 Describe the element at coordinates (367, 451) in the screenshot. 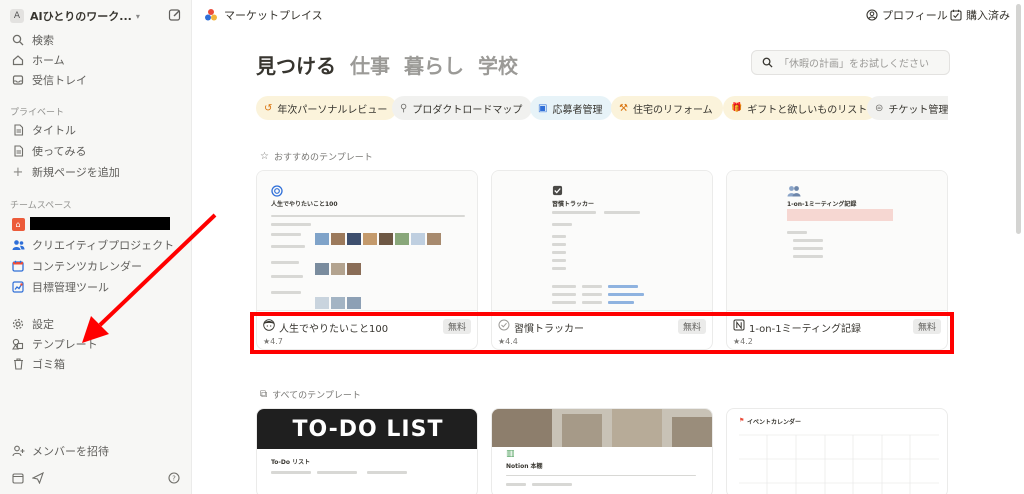

I see `template-card-todo: TO-DO LIST To-Do リスト` at that location.